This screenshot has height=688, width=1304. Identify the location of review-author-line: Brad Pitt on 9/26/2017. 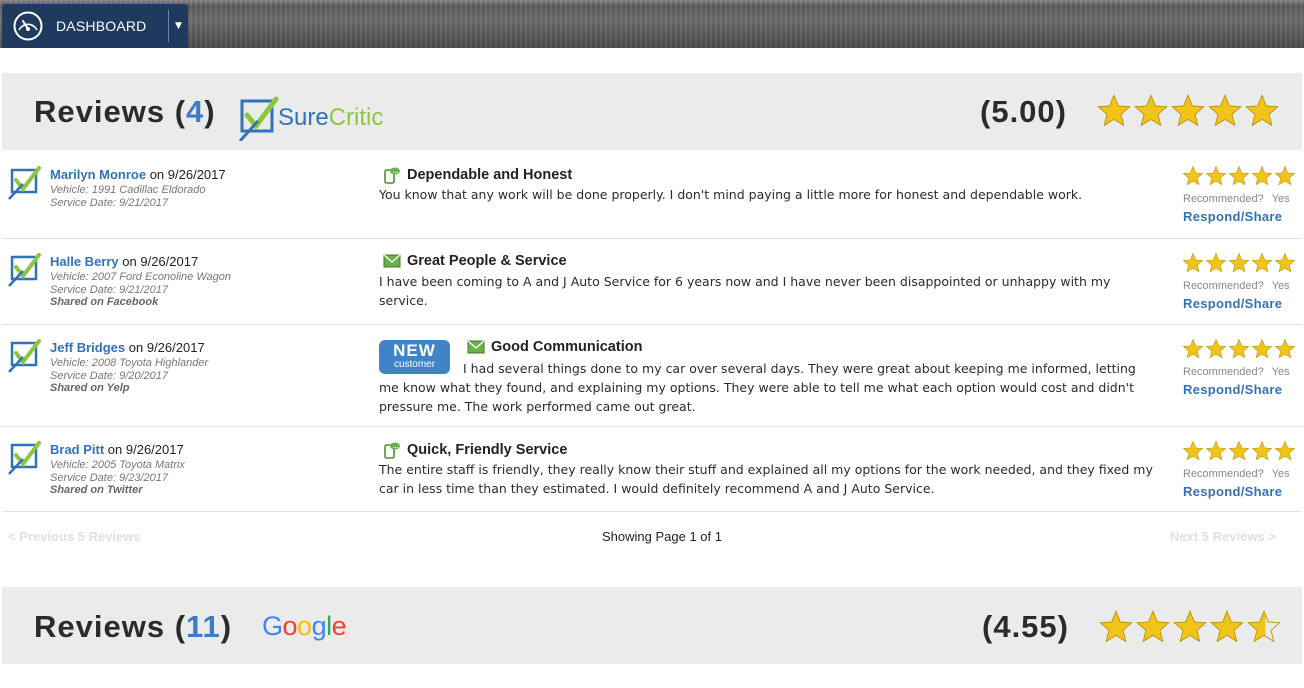
(117, 449).